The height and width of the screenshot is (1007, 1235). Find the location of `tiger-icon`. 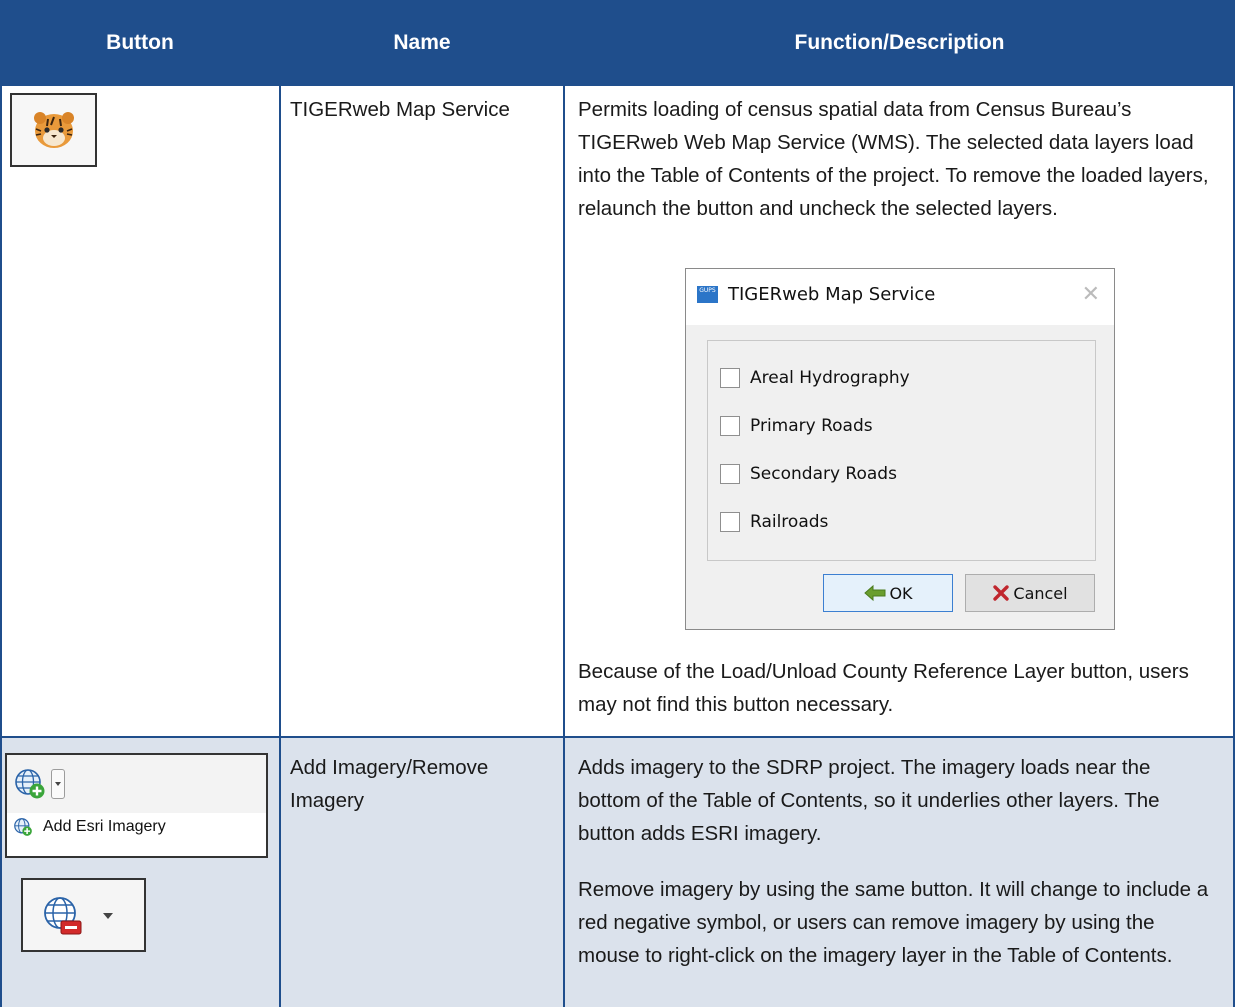

tiger-icon is located at coordinates (53, 130).